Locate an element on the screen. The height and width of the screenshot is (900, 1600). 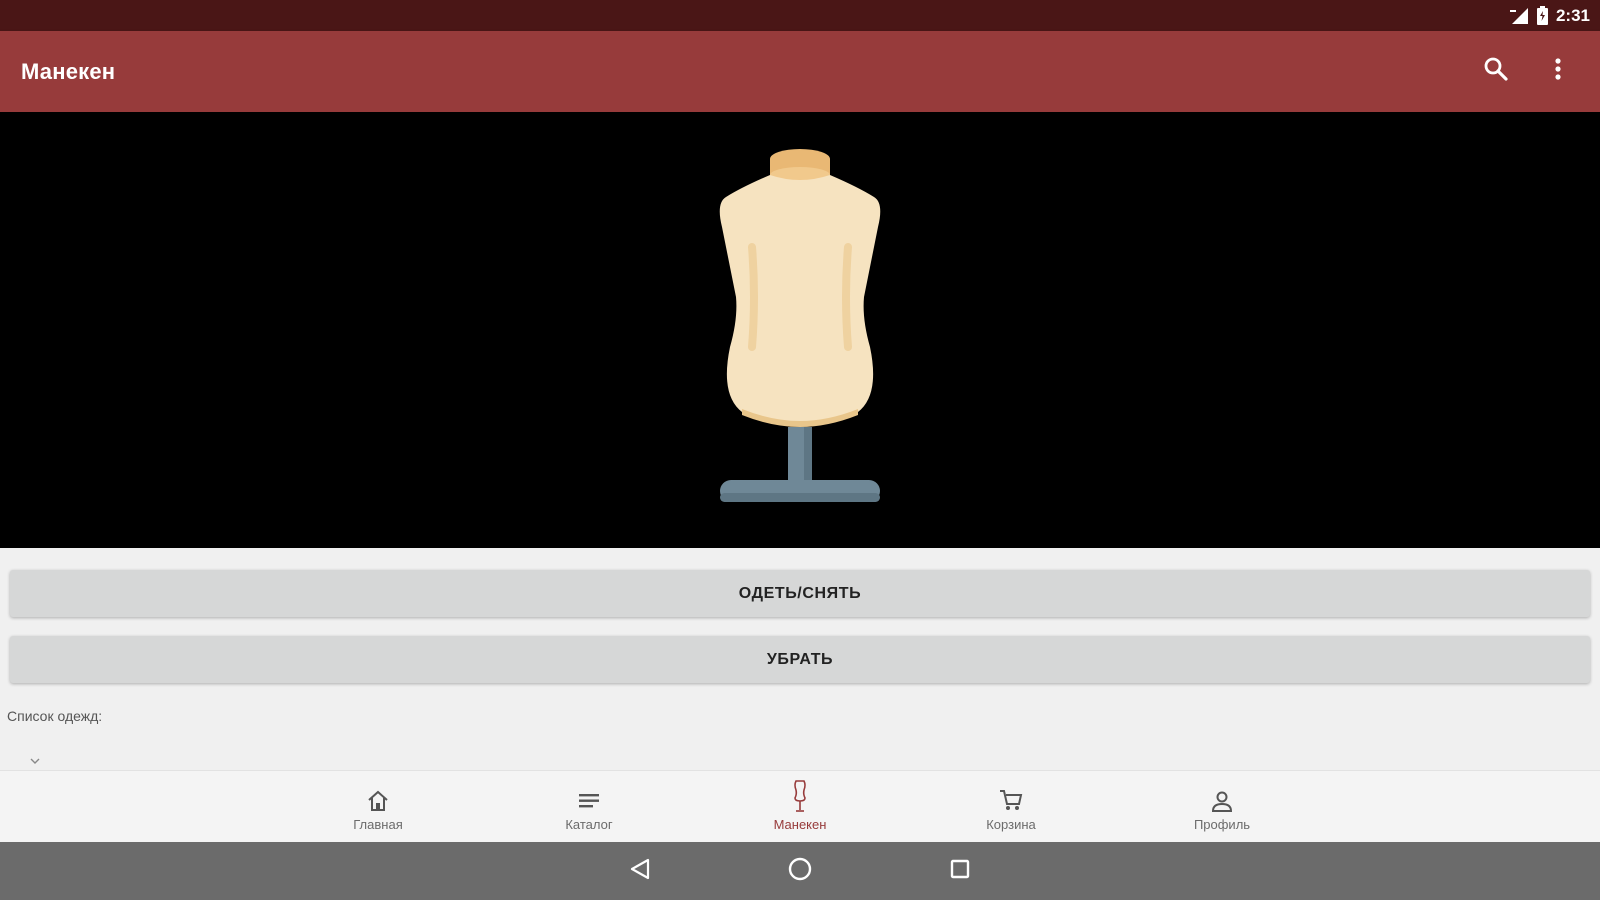
status-bar: 2:31 is located at coordinates (800, 15).